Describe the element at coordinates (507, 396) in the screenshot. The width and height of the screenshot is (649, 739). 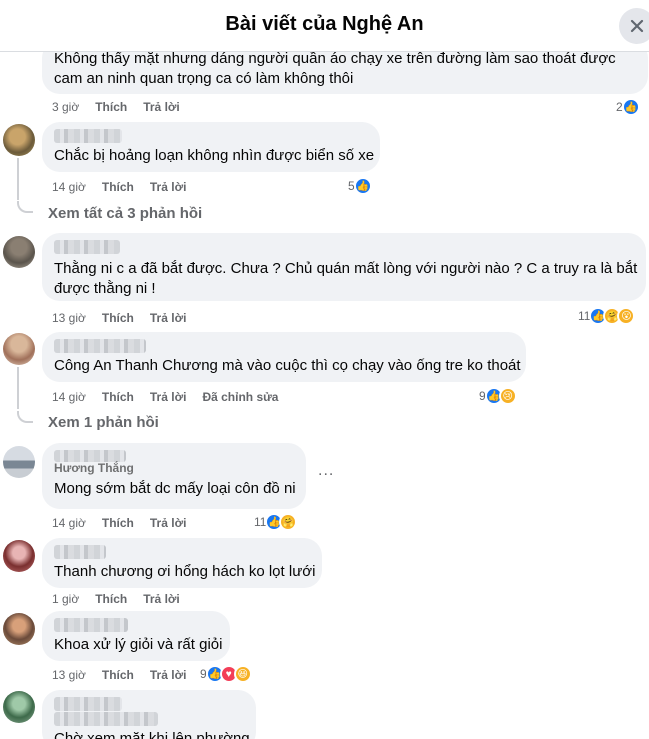
I see `sad-reaction-icon: 😢` at that location.